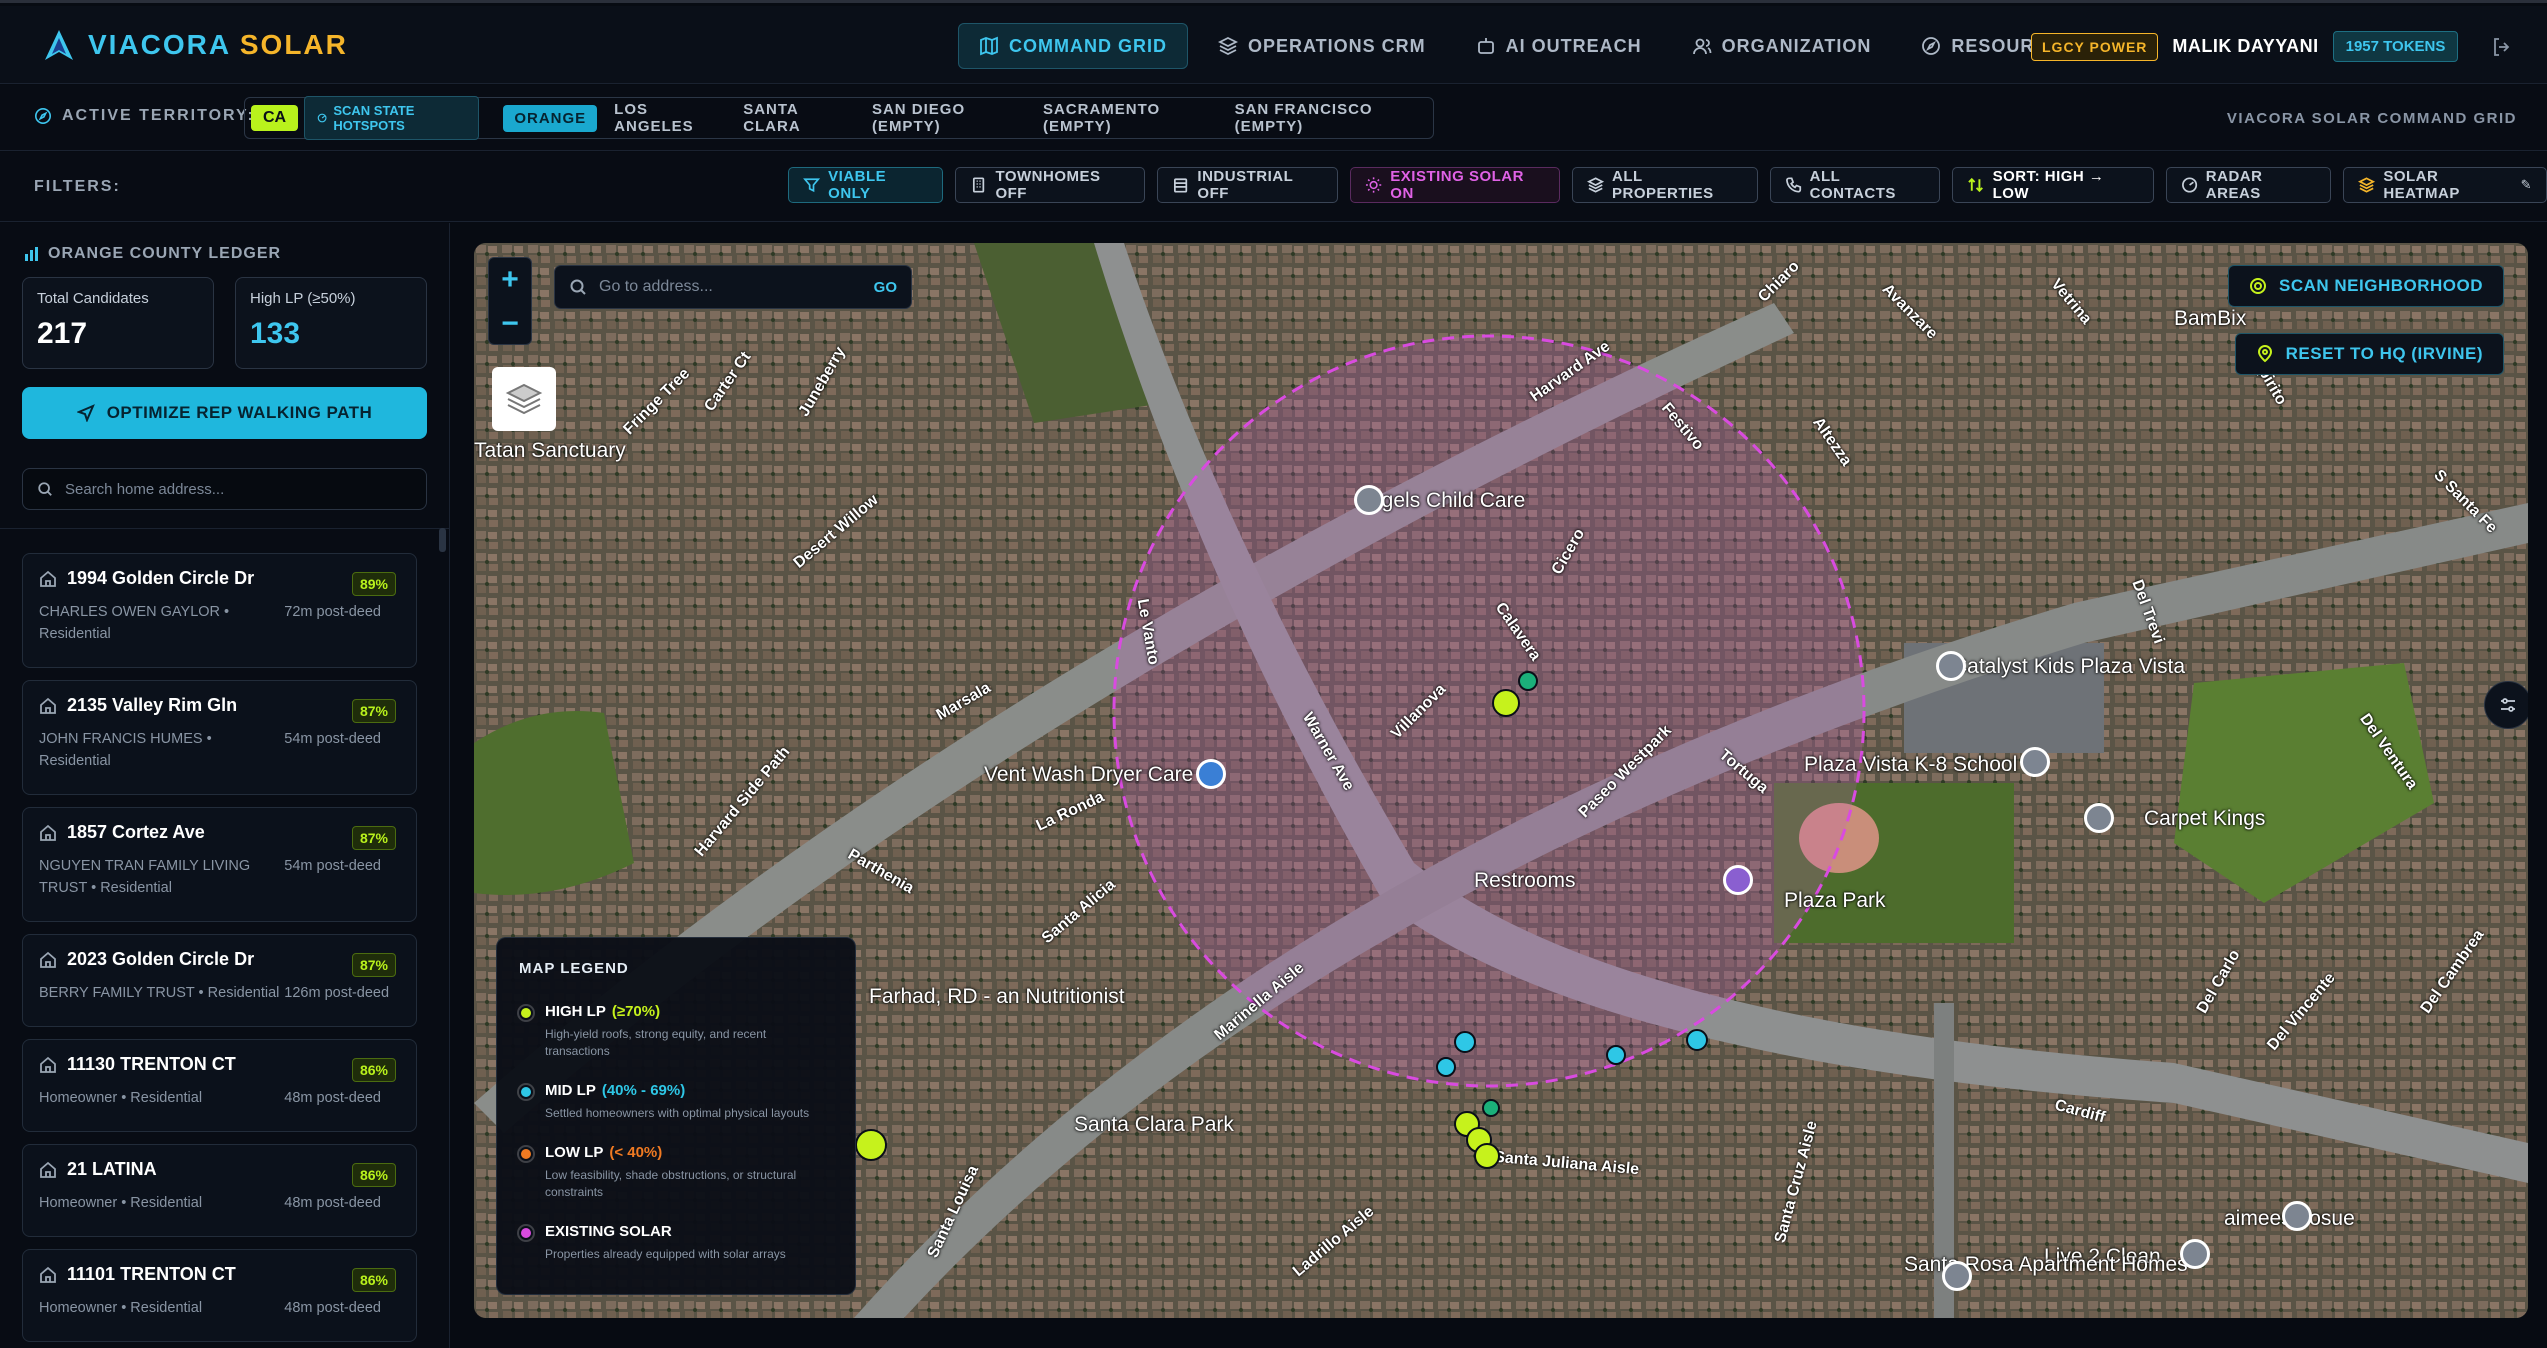  Describe the element at coordinates (144, 116) in the screenshot. I see `territory-label: ACTIVE TERRITORY:` at that location.